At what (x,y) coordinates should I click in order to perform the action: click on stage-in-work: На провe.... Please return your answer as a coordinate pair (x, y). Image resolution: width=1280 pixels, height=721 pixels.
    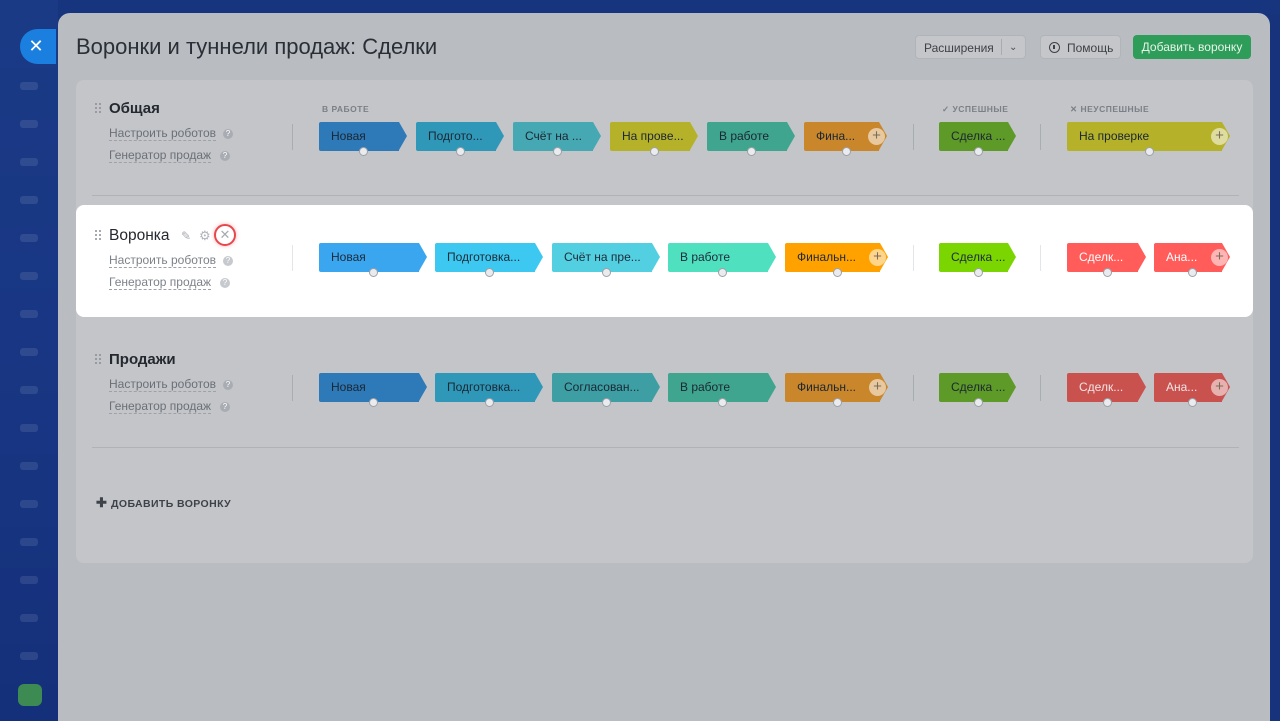
    Looking at the image, I should click on (654, 139).